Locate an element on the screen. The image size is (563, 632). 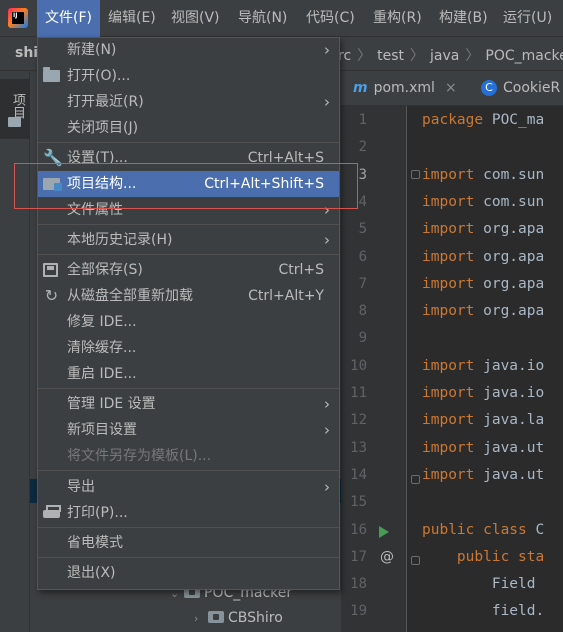
breadcrumb-item: POC_macker is located at coordinates (524, 56).